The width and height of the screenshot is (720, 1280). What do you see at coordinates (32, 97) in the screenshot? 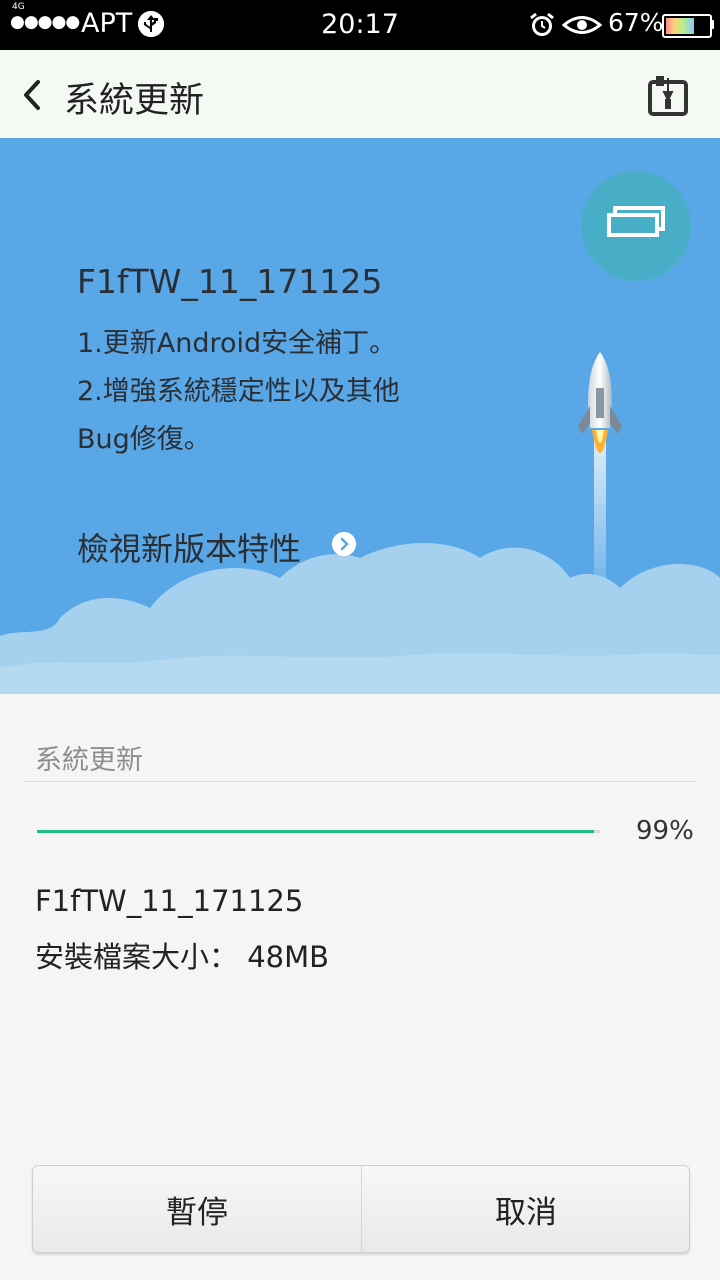
I see `back-arrow-icon` at bounding box center [32, 97].